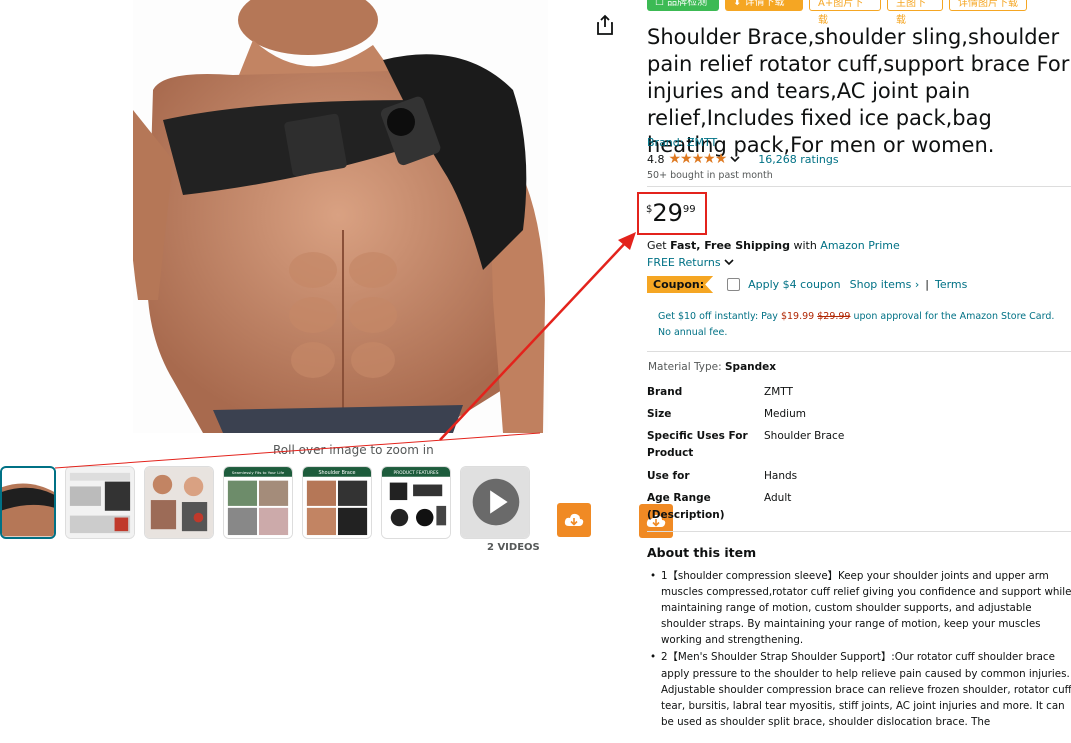 The image size is (1071, 743). What do you see at coordinates (416, 502) in the screenshot?
I see `thumbnail-6: PRODUCT FEATURES` at bounding box center [416, 502].